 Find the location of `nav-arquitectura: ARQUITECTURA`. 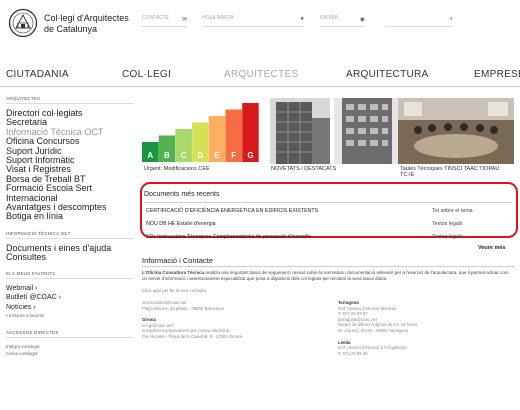

nav-arquitectura: ARQUITECTURA is located at coordinates (387, 74).